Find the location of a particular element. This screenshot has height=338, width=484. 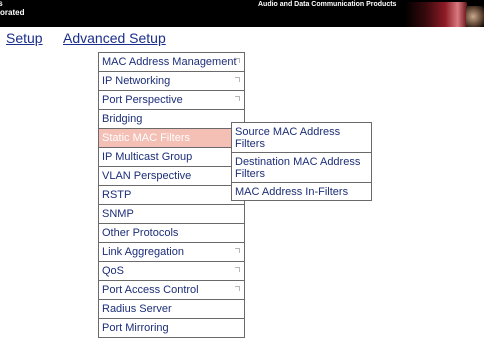

menu-item-label: SNMP is located at coordinates (118, 214).